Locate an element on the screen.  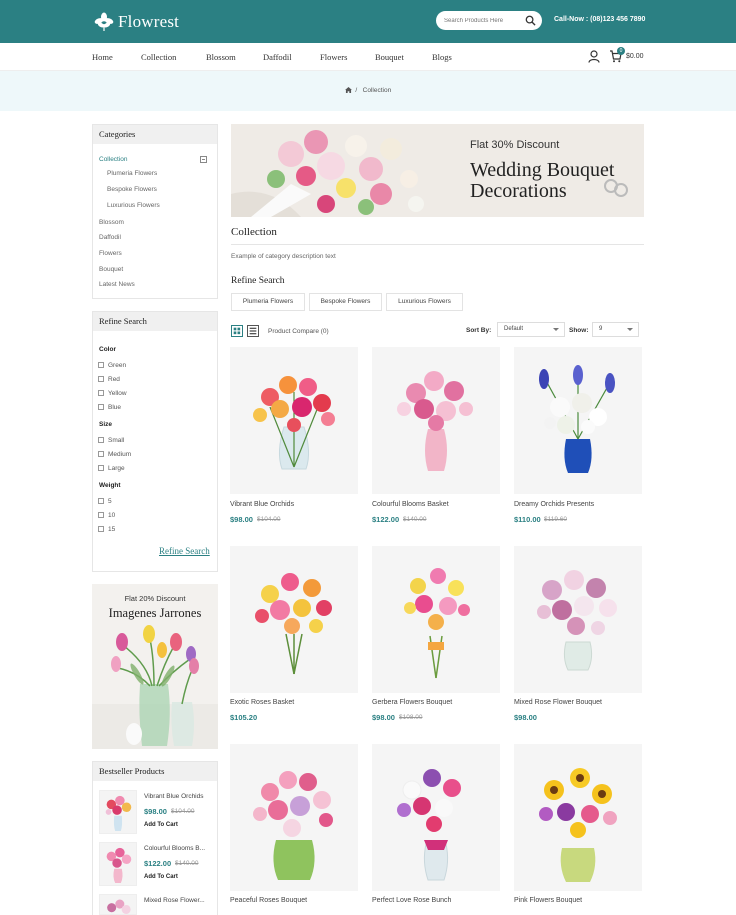
breadcrumb-current: Collection is located at coordinates (377, 90).